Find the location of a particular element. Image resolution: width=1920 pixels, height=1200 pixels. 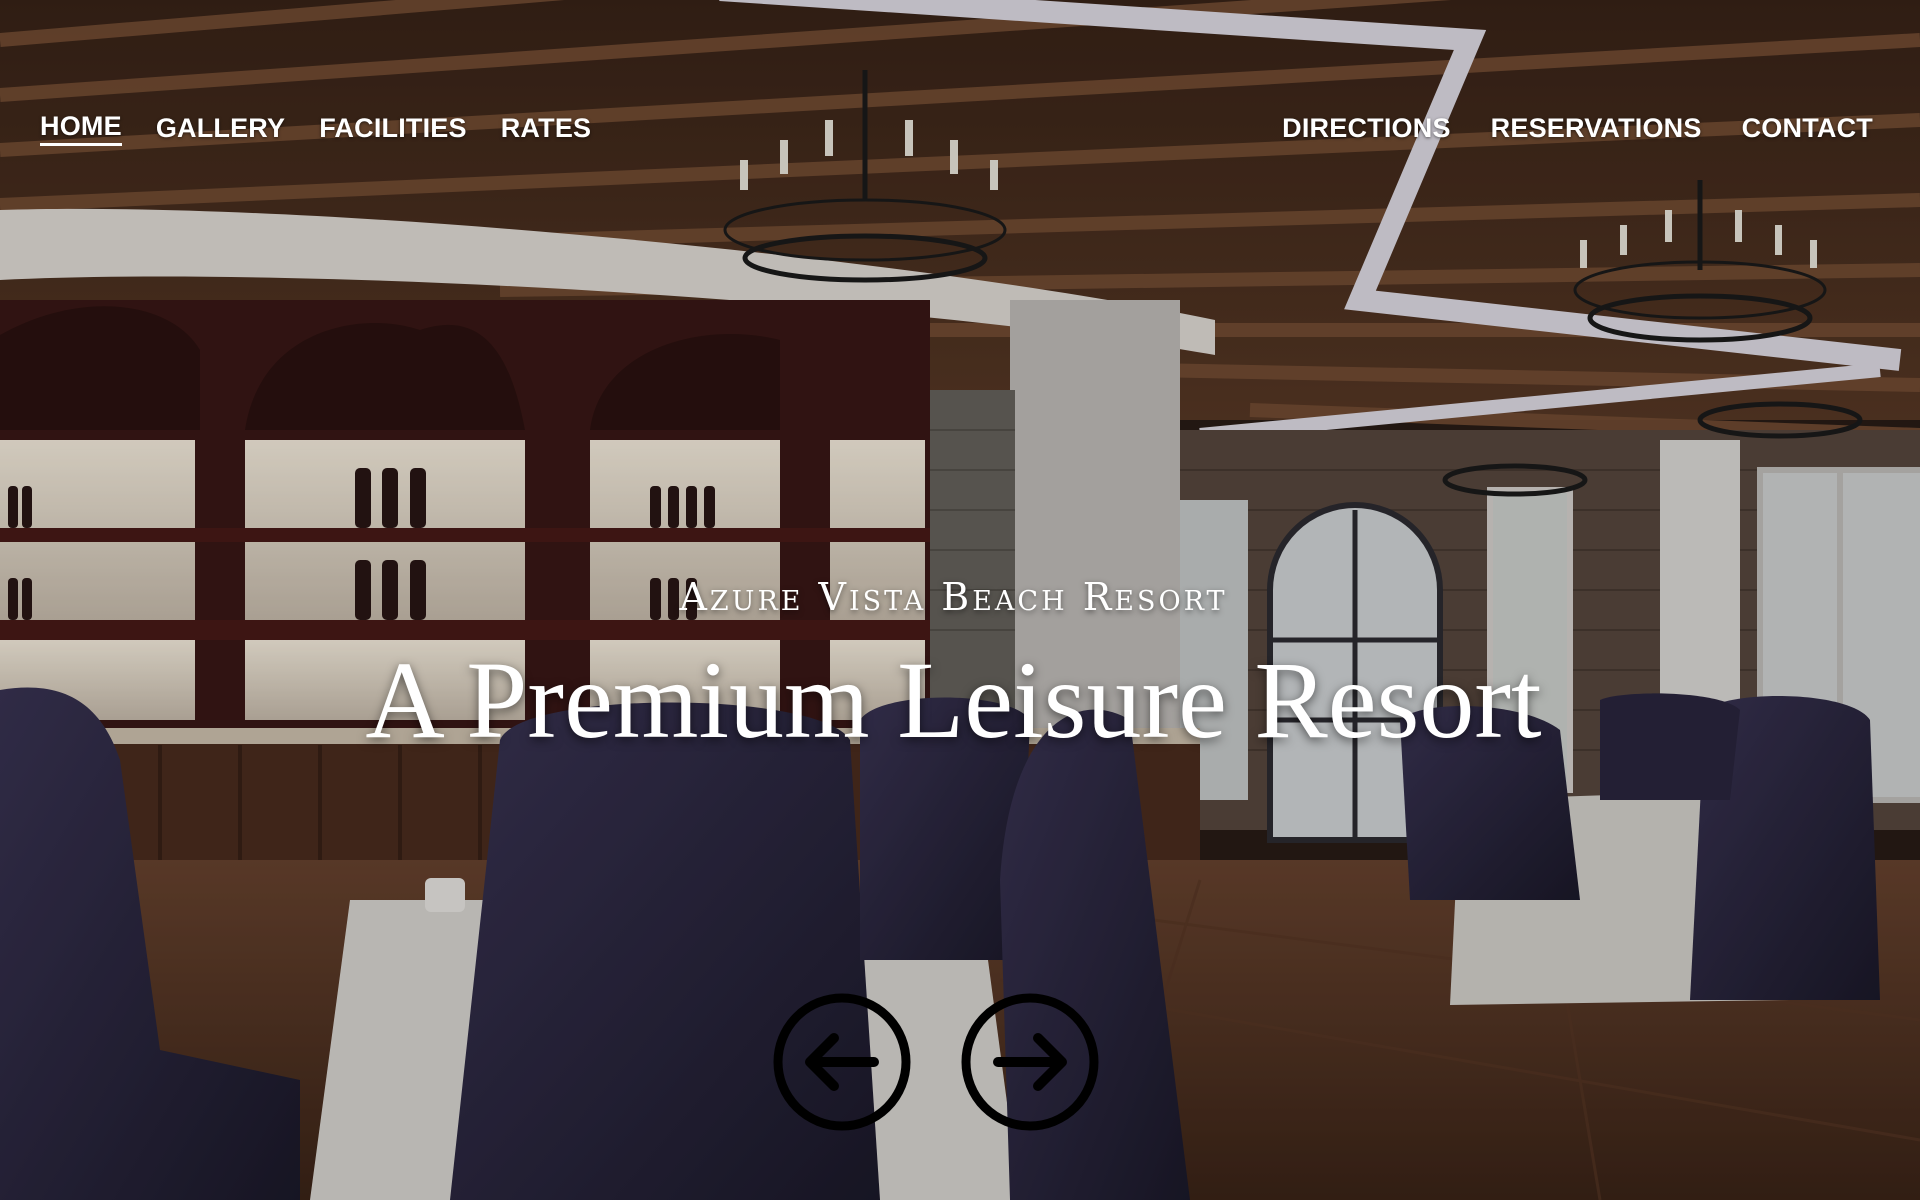

arrow-left-circle-icon is located at coordinates (842, 1062).